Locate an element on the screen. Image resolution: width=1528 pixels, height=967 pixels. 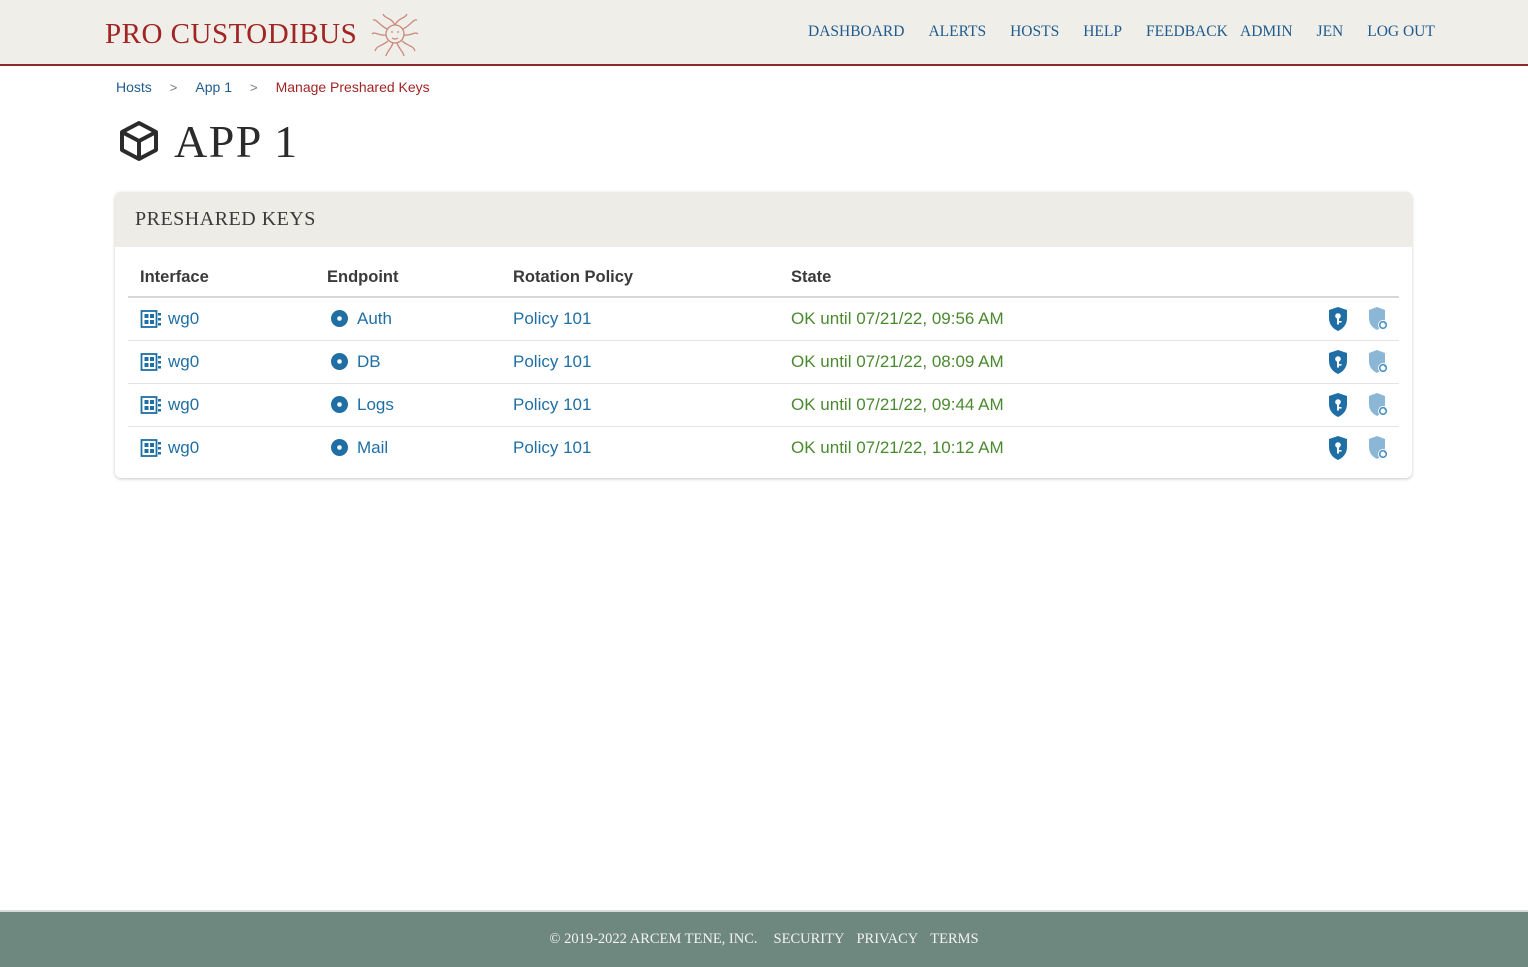
endpoint-link: Mail is located at coordinates (414, 448).